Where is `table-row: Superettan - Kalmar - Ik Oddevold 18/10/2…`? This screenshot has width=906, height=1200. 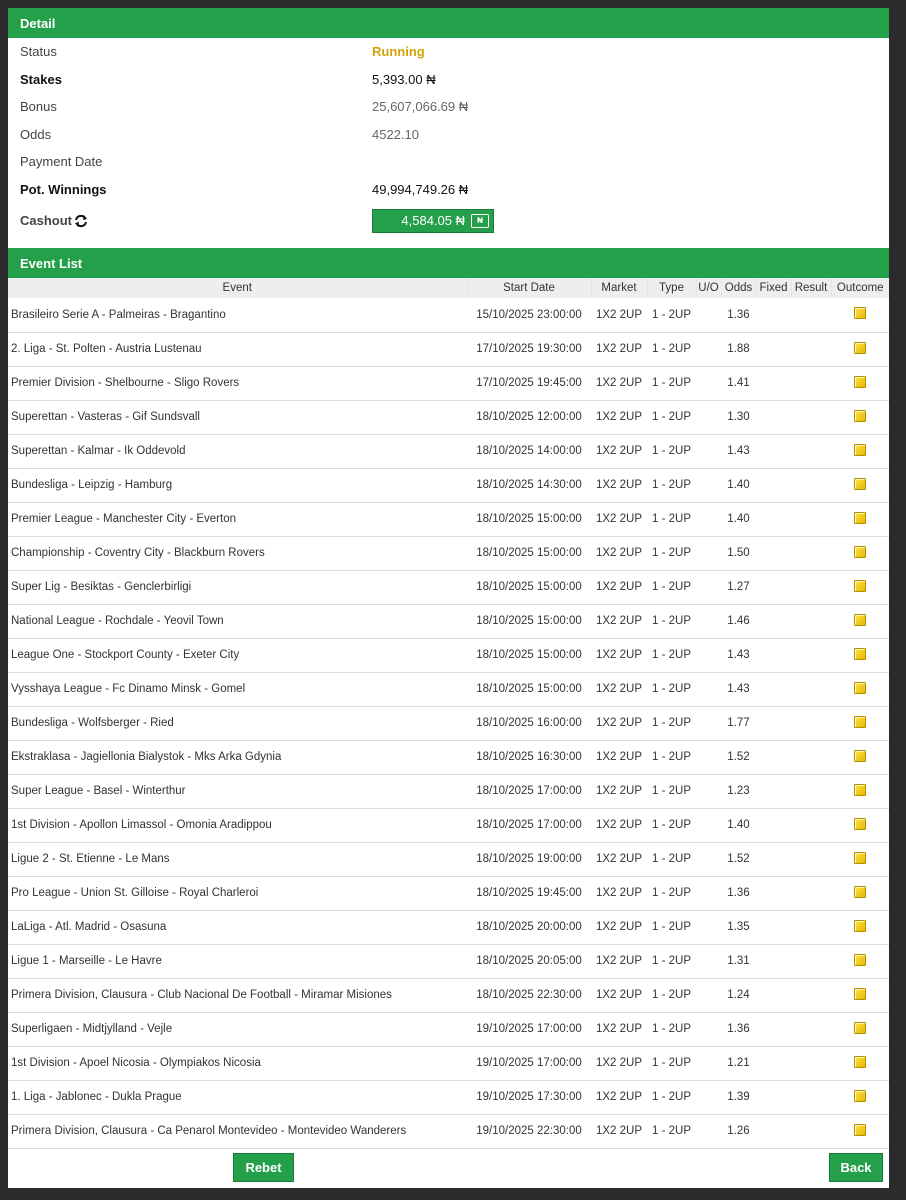
table-row: Superettan - Kalmar - Ik Oddevold 18/10/2… is located at coordinates (448, 451).